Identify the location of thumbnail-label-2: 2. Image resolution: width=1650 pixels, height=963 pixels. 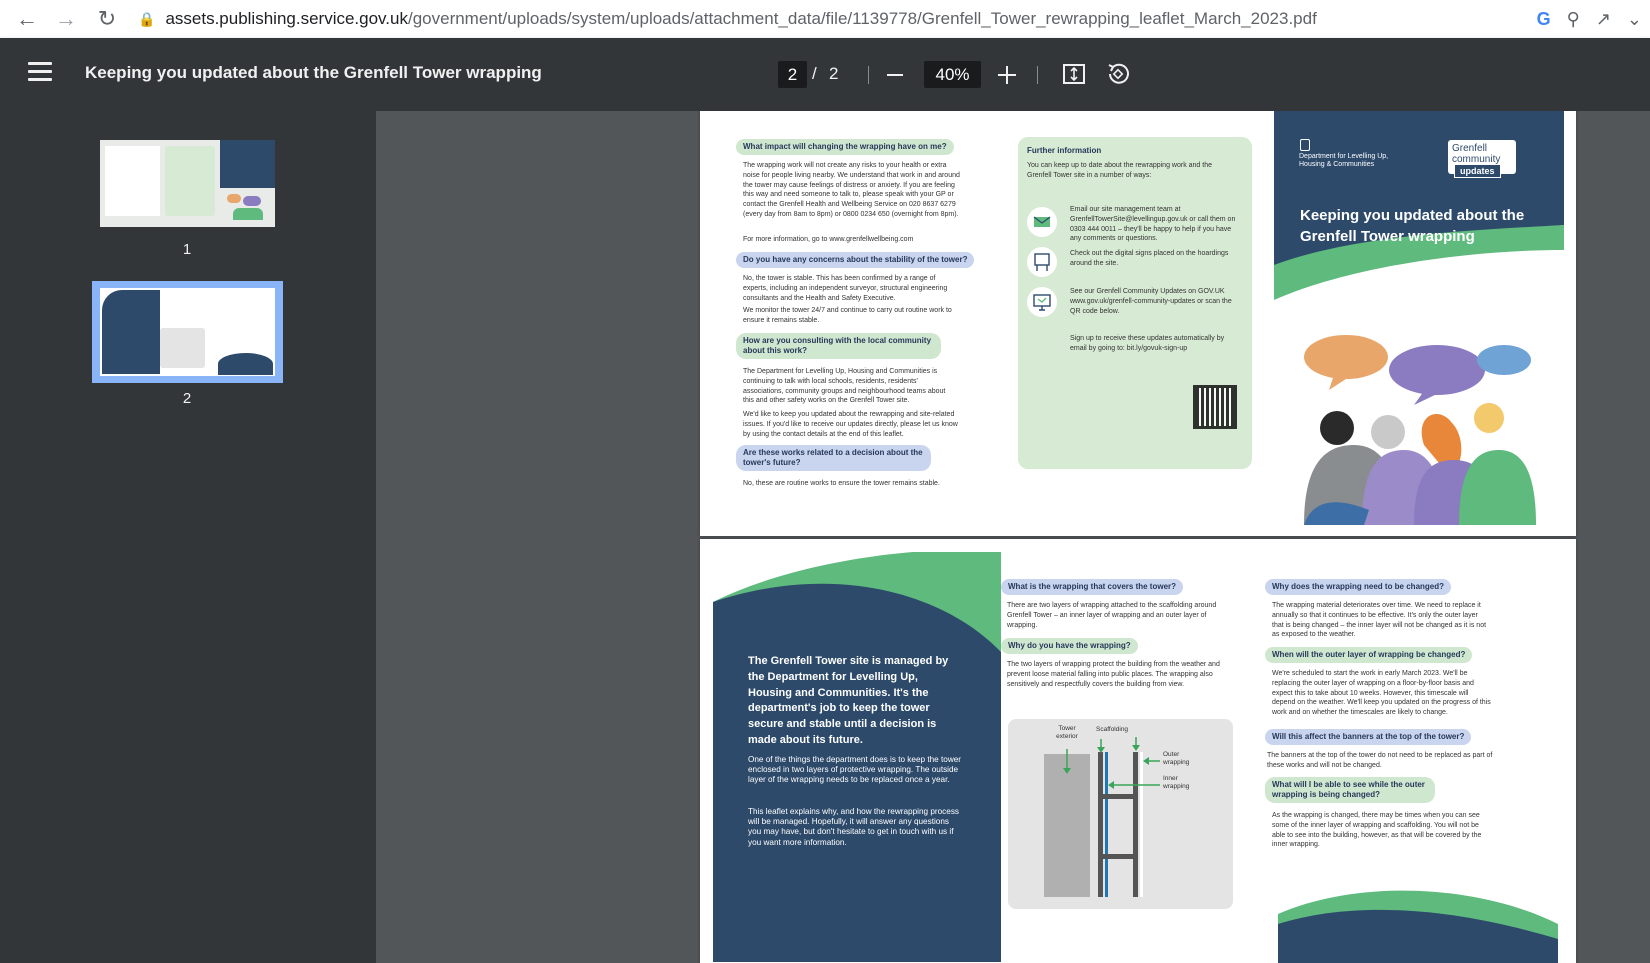
(187, 398).